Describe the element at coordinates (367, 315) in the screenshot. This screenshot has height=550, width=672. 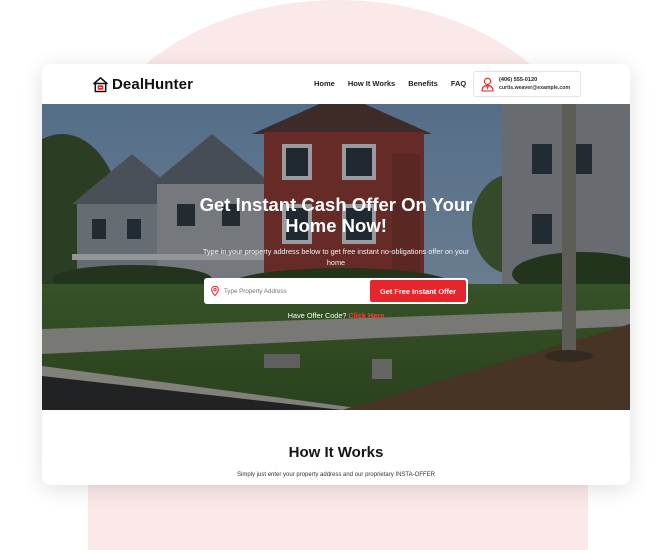
I see `offer-code-link: Click Here` at that location.